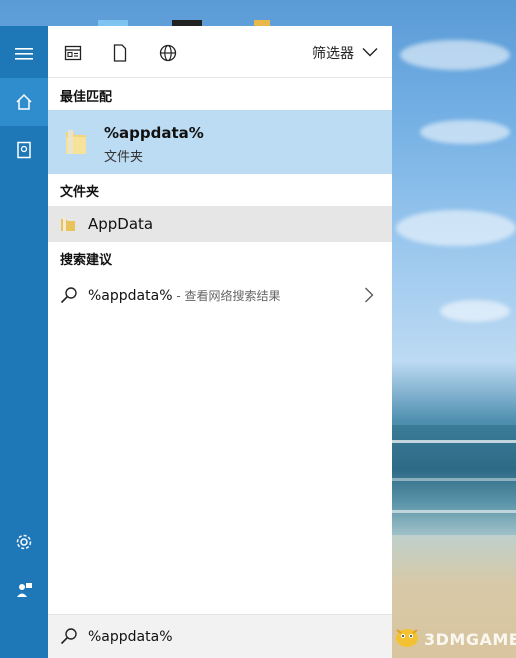 Image resolution: width=516 pixels, height=658 pixels. Describe the element at coordinates (220, 224) in the screenshot. I see `folder-result-appdata: AppData` at that location.